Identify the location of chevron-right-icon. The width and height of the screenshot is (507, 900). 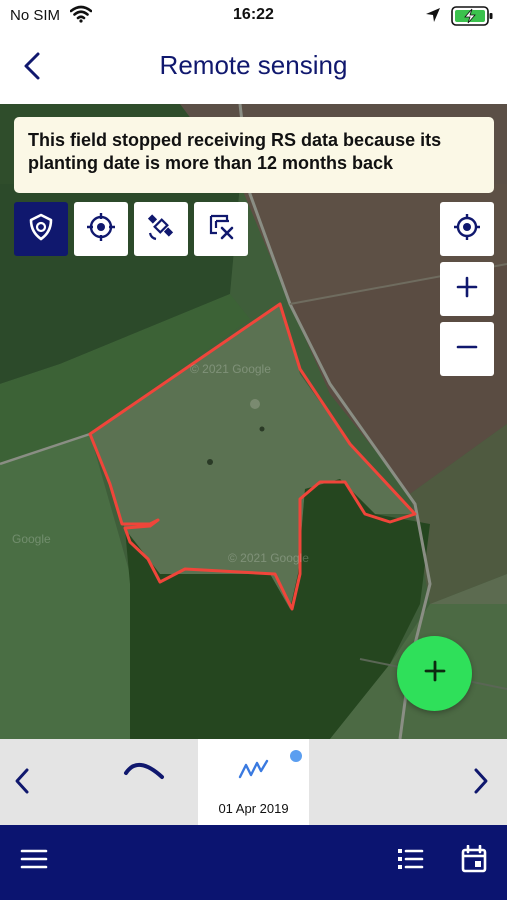
(481, 783).